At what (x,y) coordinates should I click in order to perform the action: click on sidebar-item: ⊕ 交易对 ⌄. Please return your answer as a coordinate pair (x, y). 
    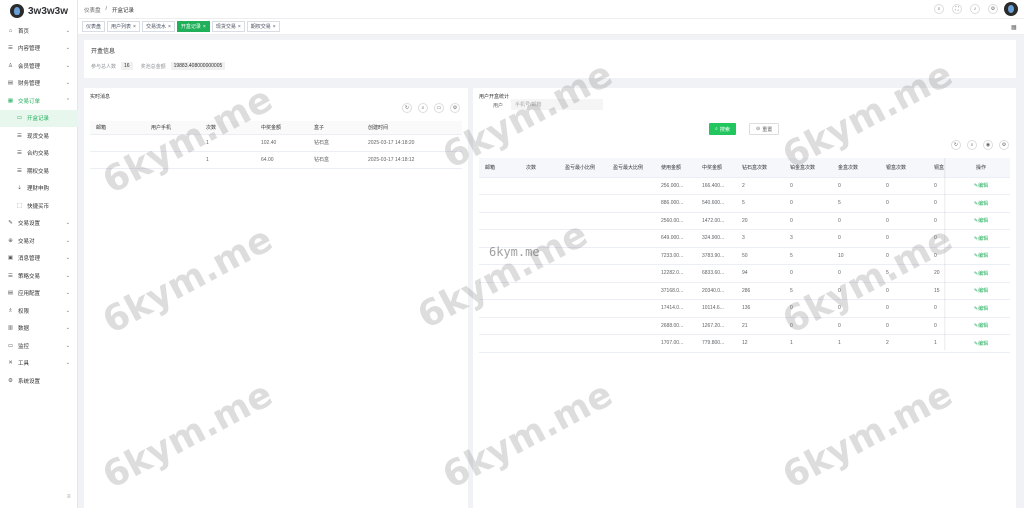
    Looking at the image, I should click on (39, 241).